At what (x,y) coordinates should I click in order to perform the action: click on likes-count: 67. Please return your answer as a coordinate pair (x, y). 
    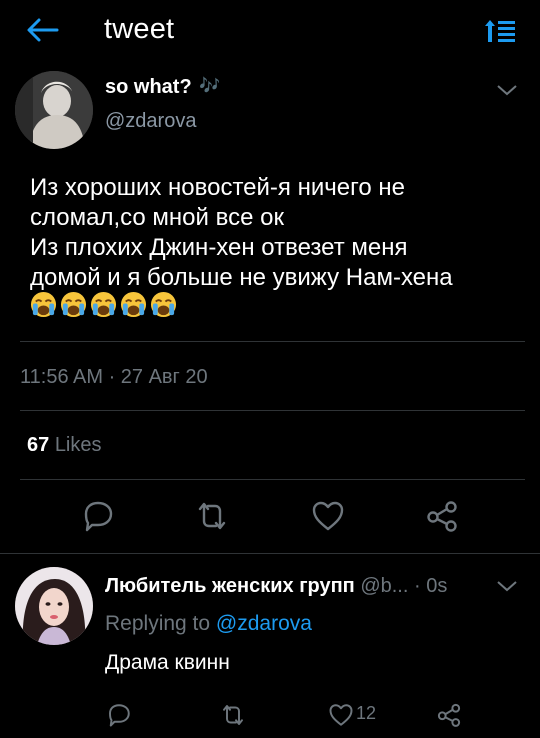
    Looking at the image, I should click on (38, 445).